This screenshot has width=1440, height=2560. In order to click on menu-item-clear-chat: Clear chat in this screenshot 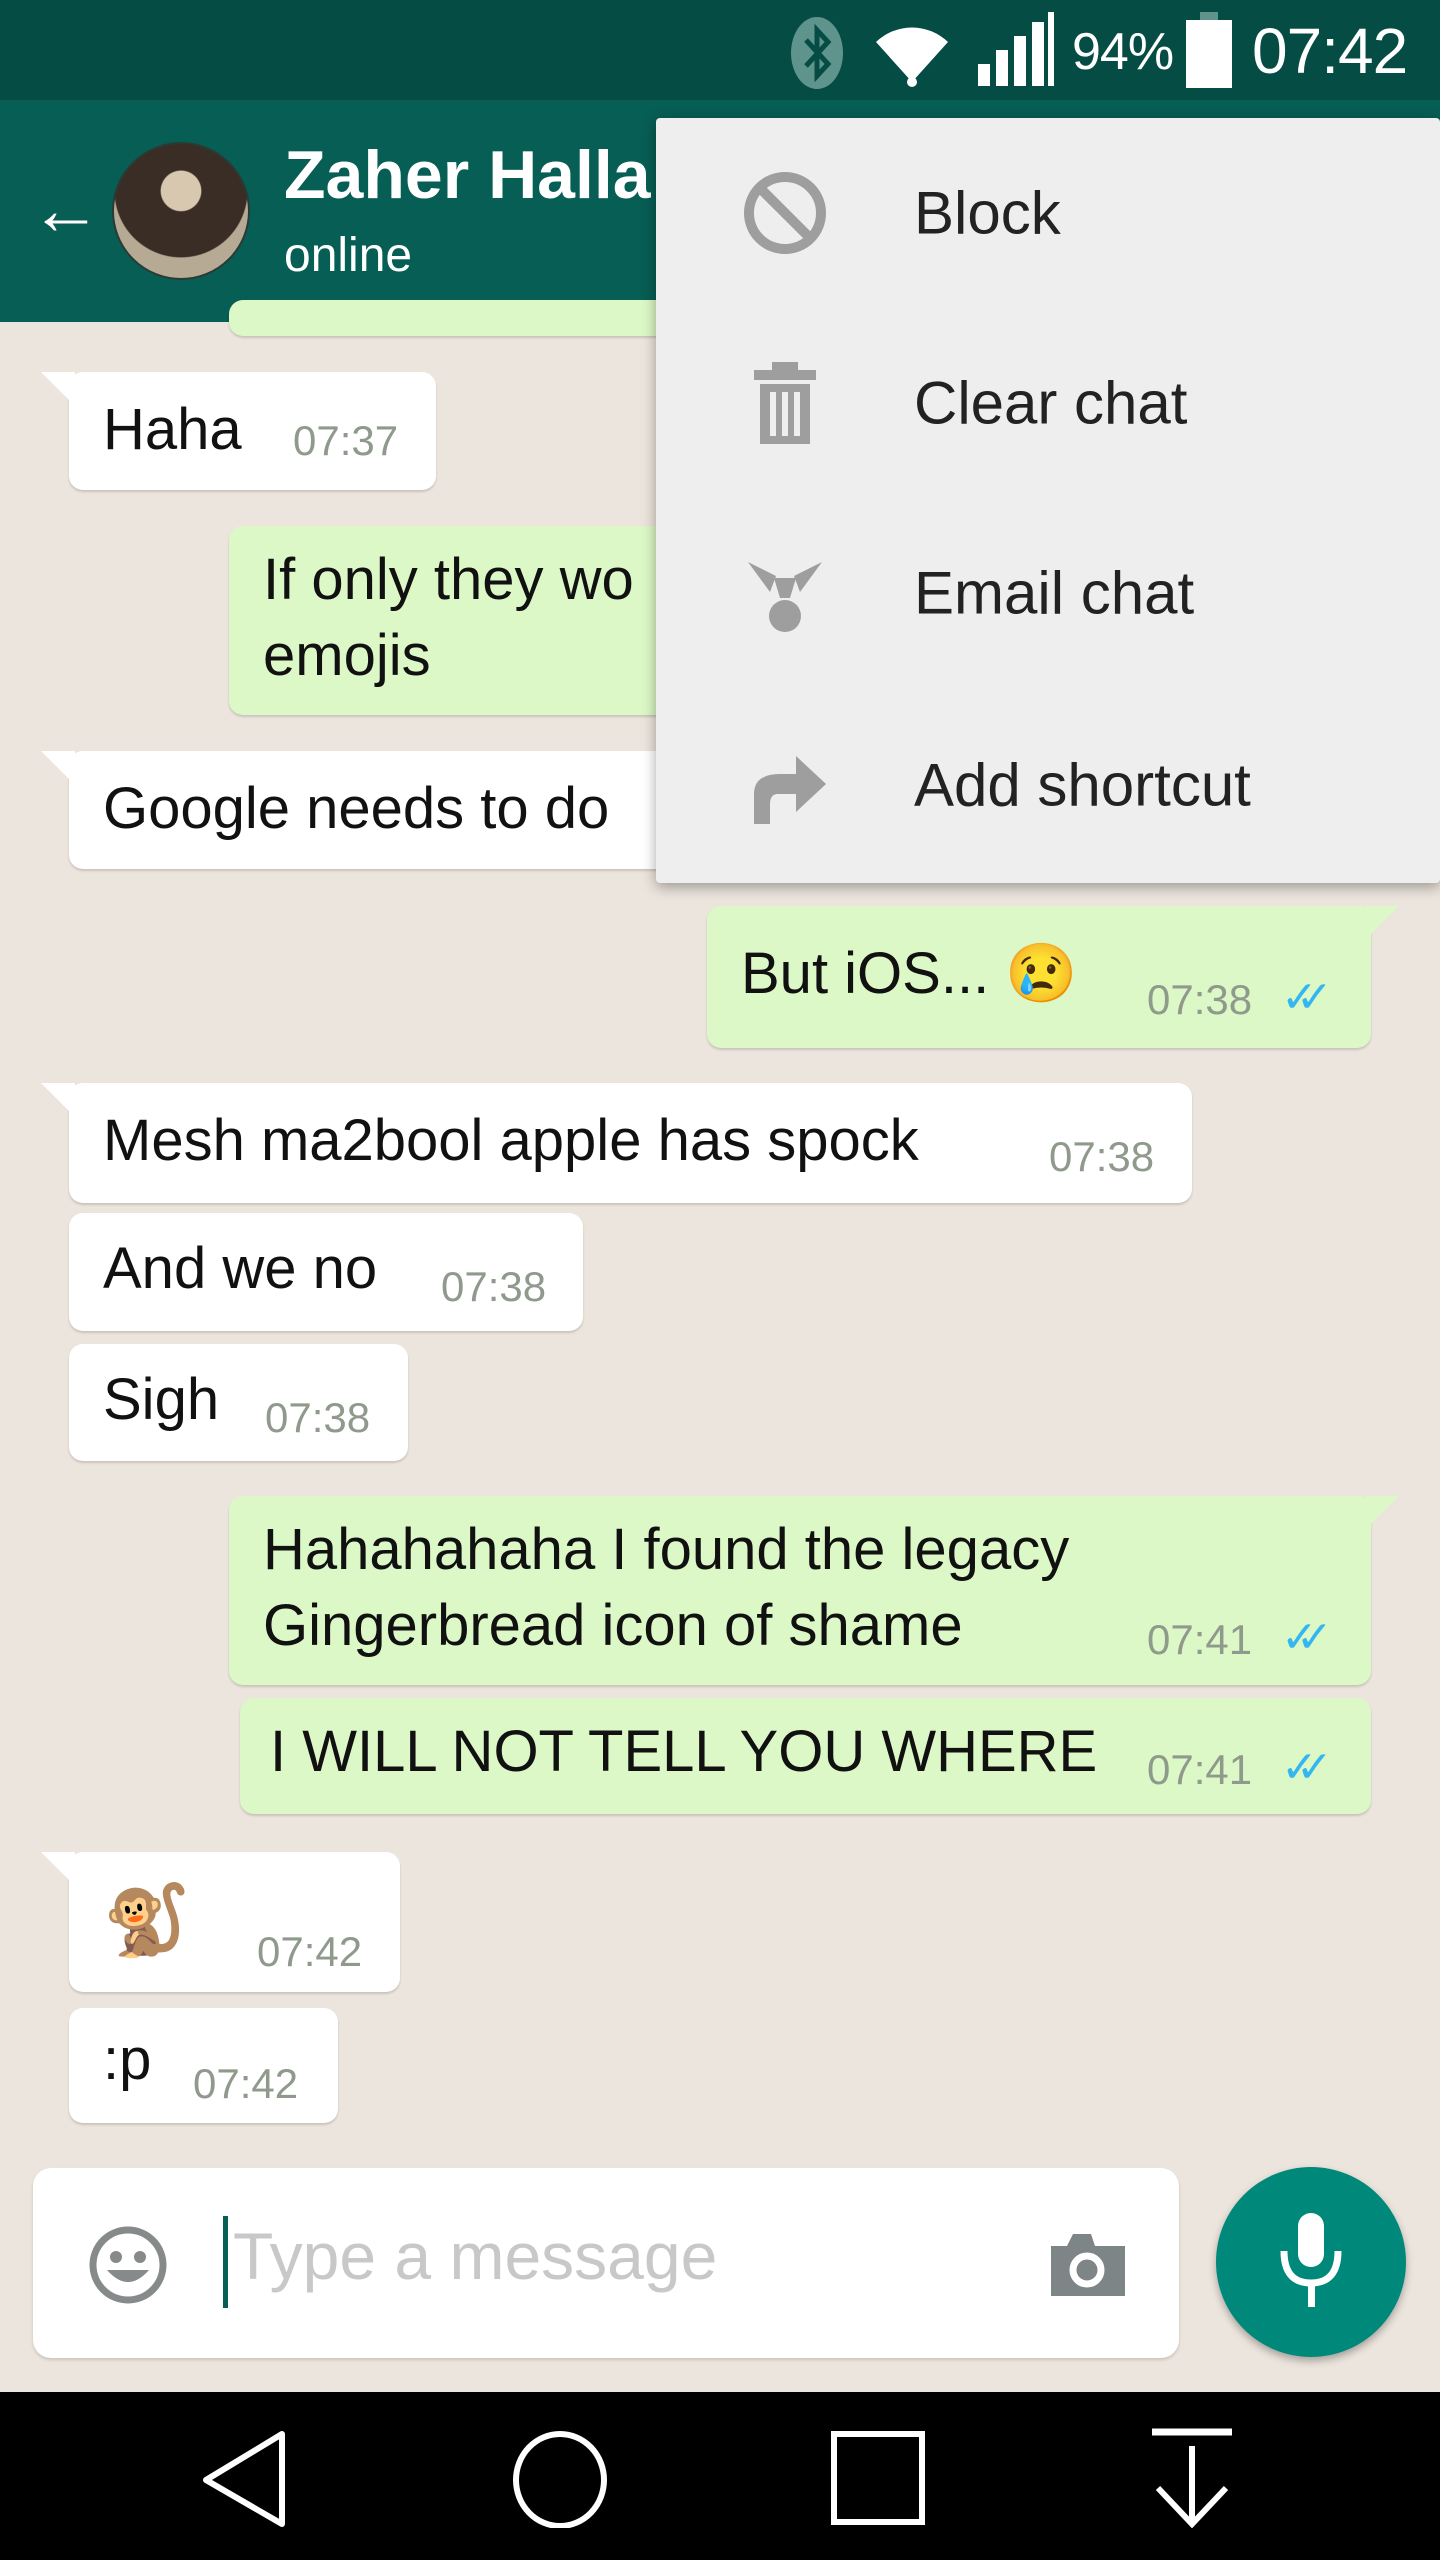, I will do `click(1048, 403)`.